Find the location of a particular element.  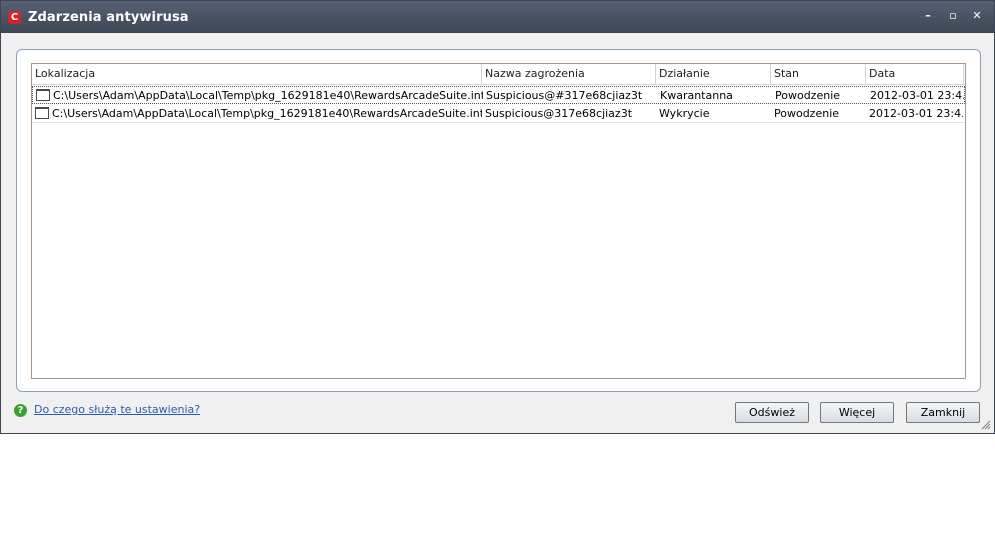

row-threat: Suspicious@#317e68cjiaz3t is located at coordinates (564, 95).